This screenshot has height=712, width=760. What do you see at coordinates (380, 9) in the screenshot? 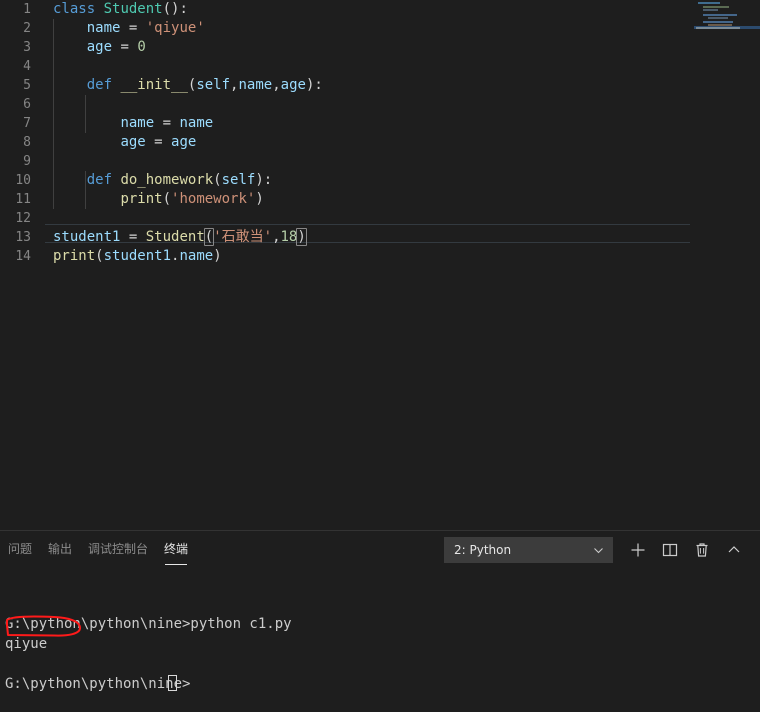
I see `code-line: 1 class Student():` at bounding box center [380, 9].